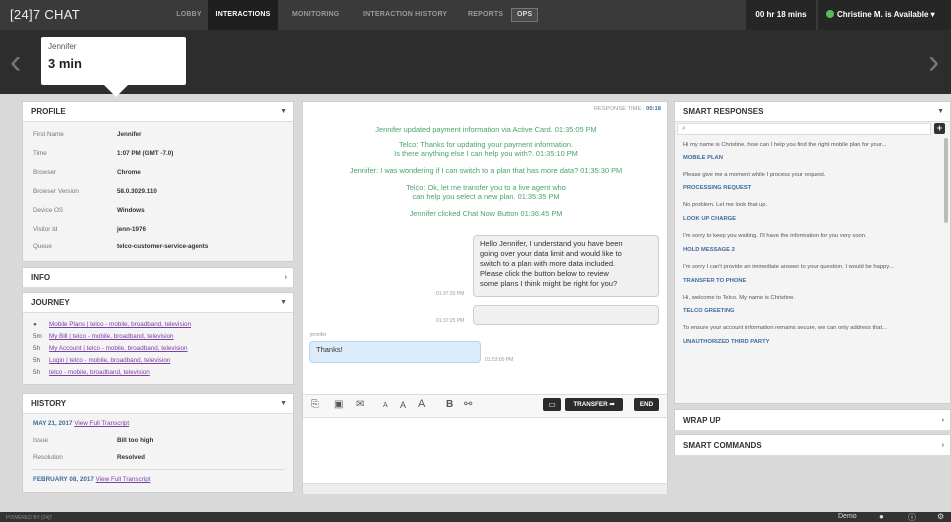 The image size is (951, 522). What do you see at coordinates (525, 15) in the screenshot?
I see `nav-ops: OPS` at bounding box center [525, 15].